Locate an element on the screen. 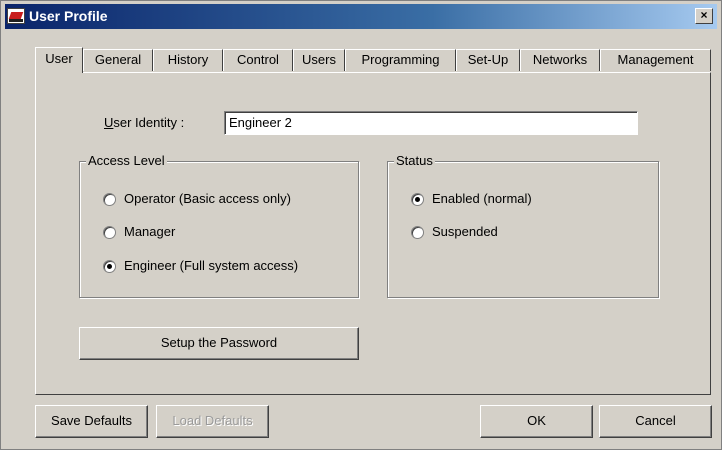 This screenshot has height=450, width=722. user-identity-hotkey: U is located at coordinates (109, 122).